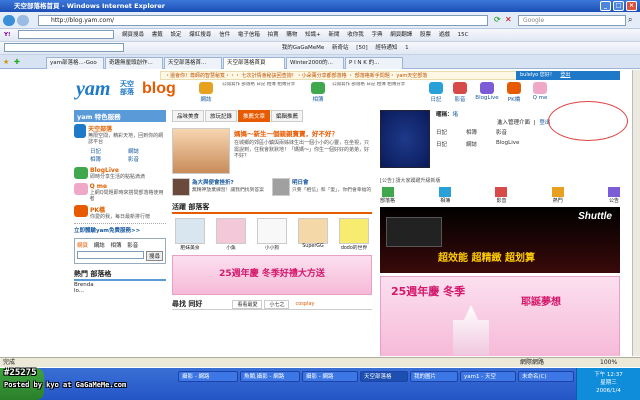 The width and height of the screenshot is (640, 400). Describe the element at coordinates (18, 62) in the screenshot. I see `add-favorite-icon: ✚` at that location.